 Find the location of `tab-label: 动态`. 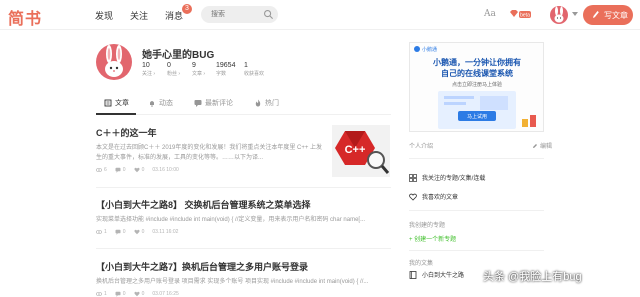

tab-label: 动态 is located at coordinates (166, 103).